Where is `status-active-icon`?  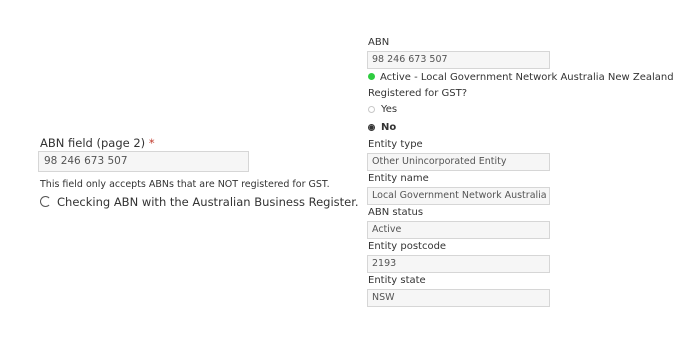 status-active-icon is located at coordinates (371, 76).